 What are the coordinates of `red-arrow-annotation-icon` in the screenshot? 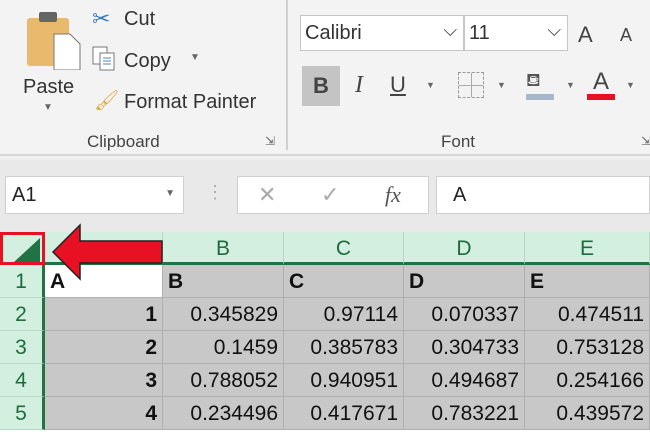 It's located at (107, 252).